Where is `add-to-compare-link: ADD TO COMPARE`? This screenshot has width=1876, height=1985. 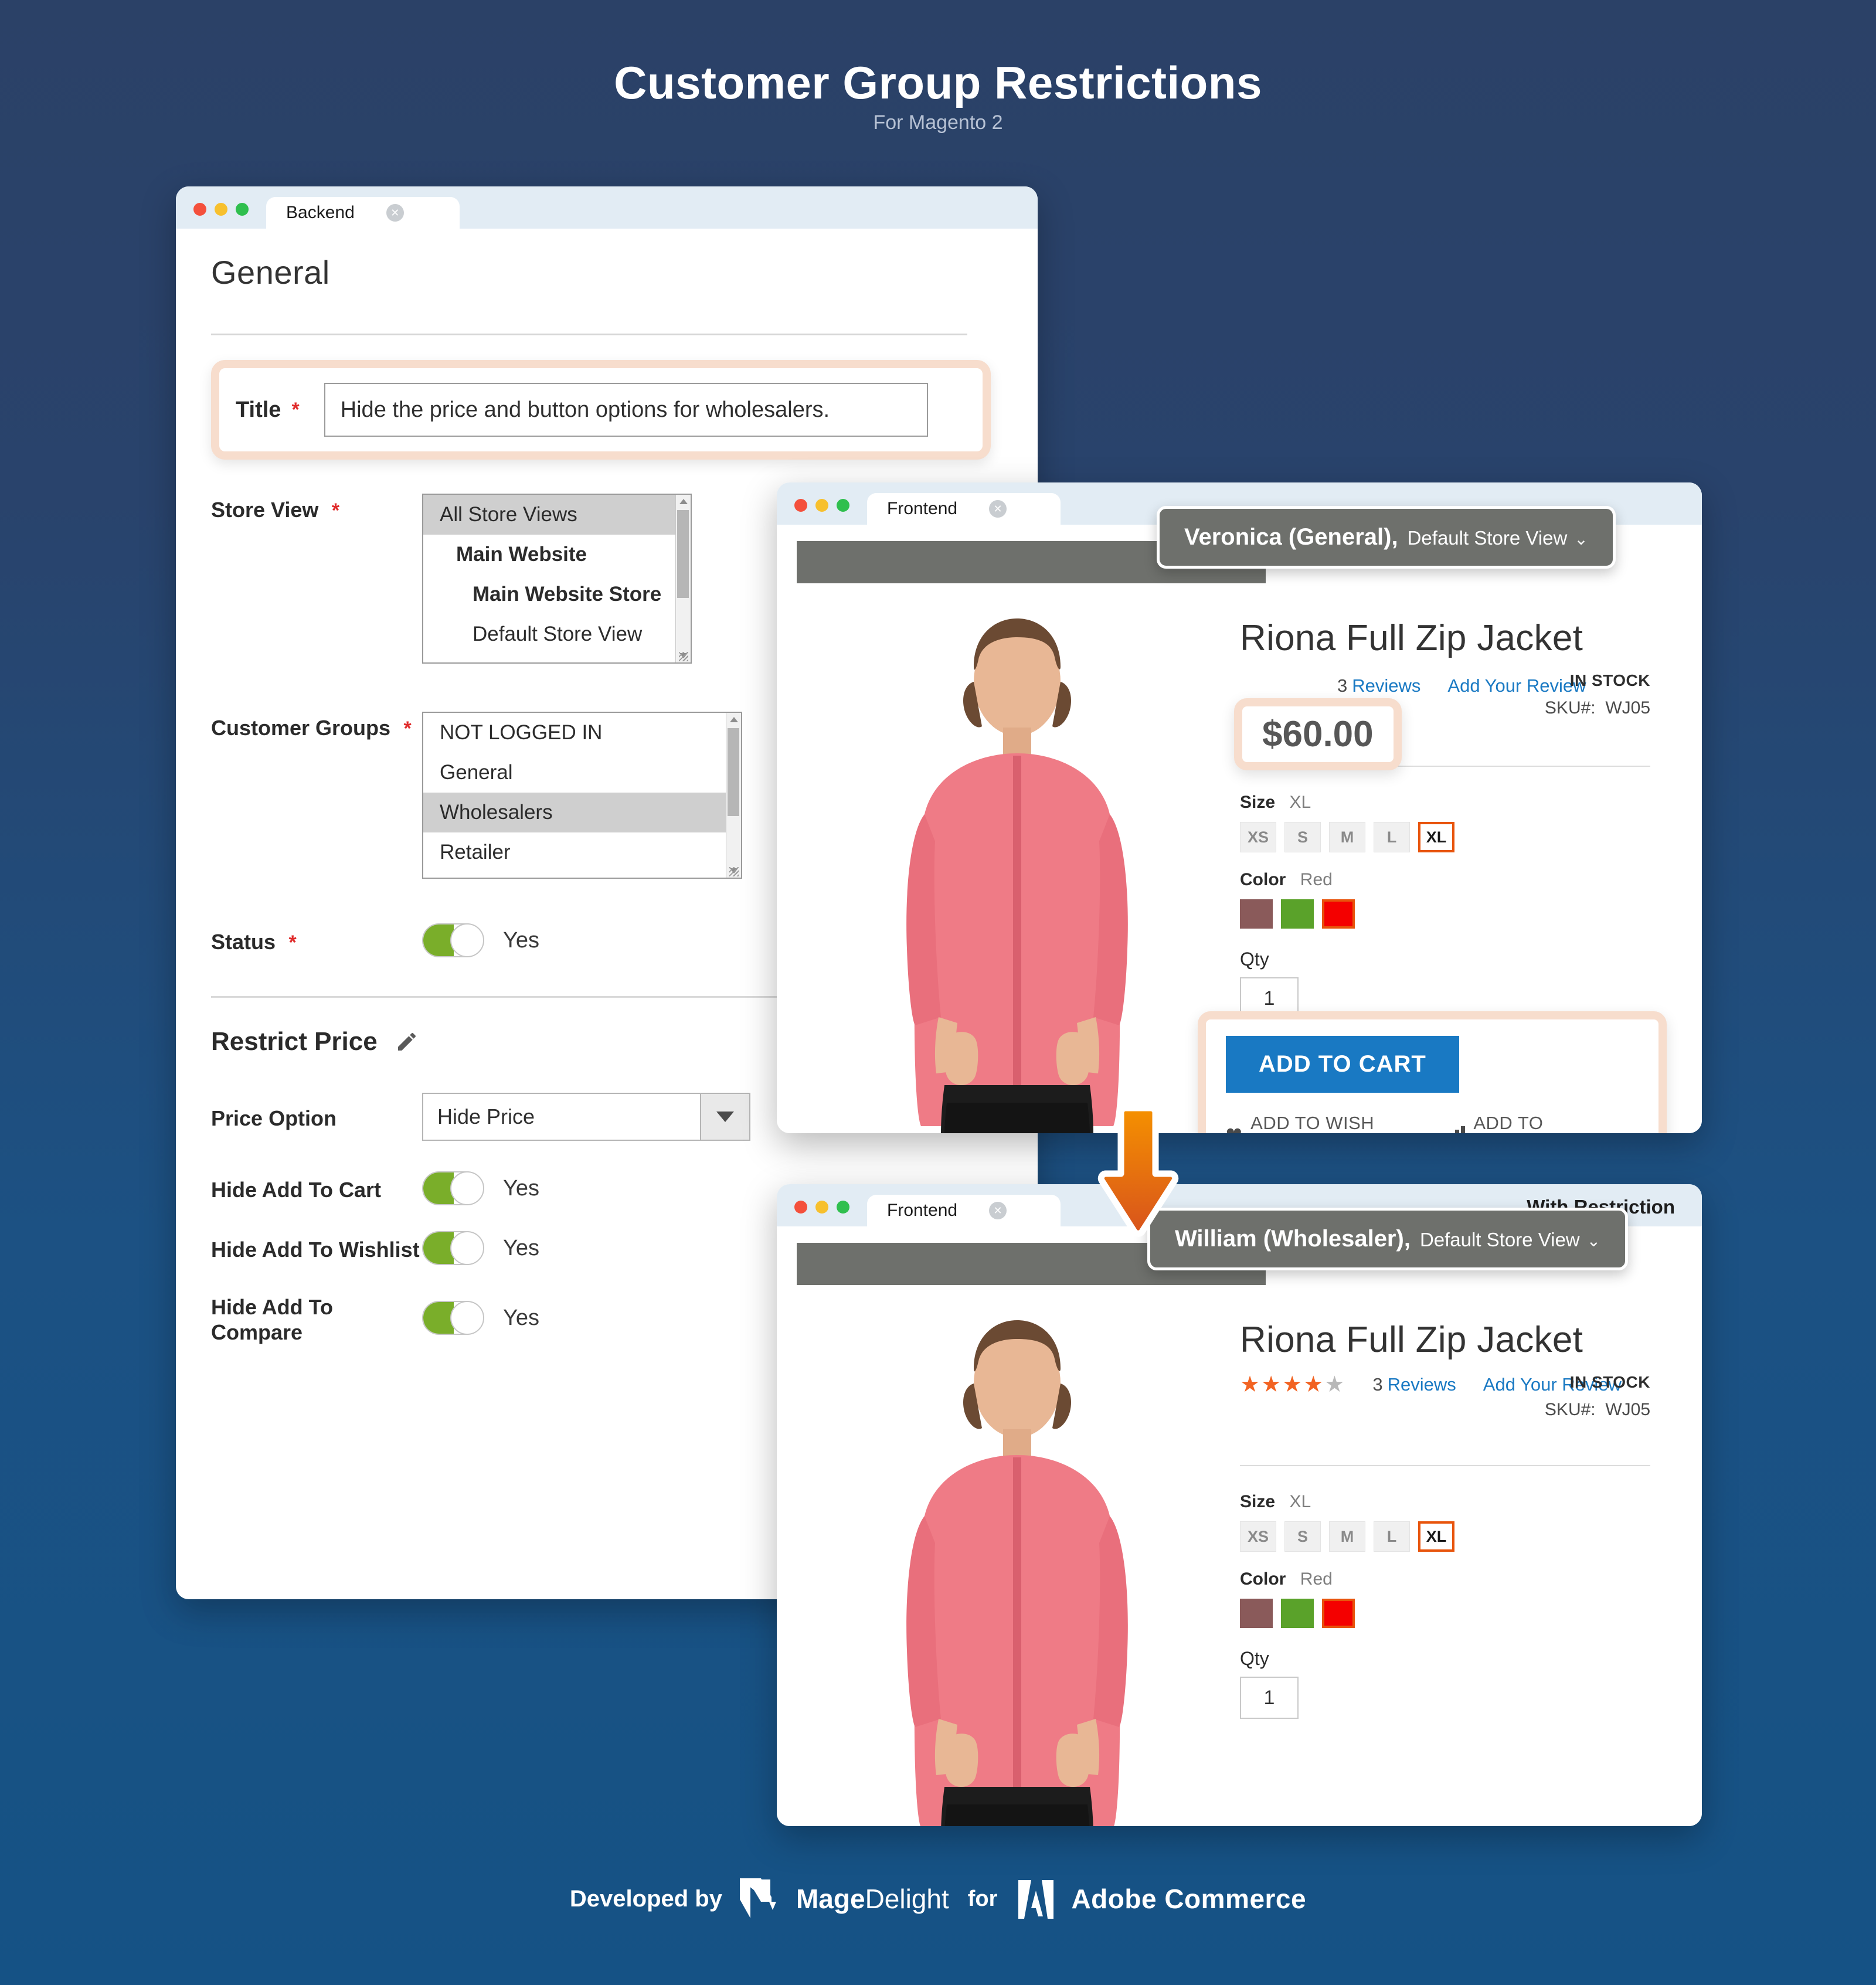 add-to-compare-link: ADD TO COMPARE is located at coordinates (1544, 1123).